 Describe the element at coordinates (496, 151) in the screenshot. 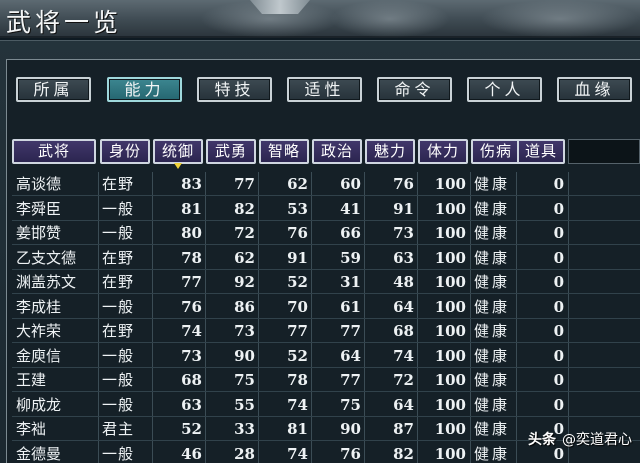

I see `column-header-injury: 伤病` at that location.